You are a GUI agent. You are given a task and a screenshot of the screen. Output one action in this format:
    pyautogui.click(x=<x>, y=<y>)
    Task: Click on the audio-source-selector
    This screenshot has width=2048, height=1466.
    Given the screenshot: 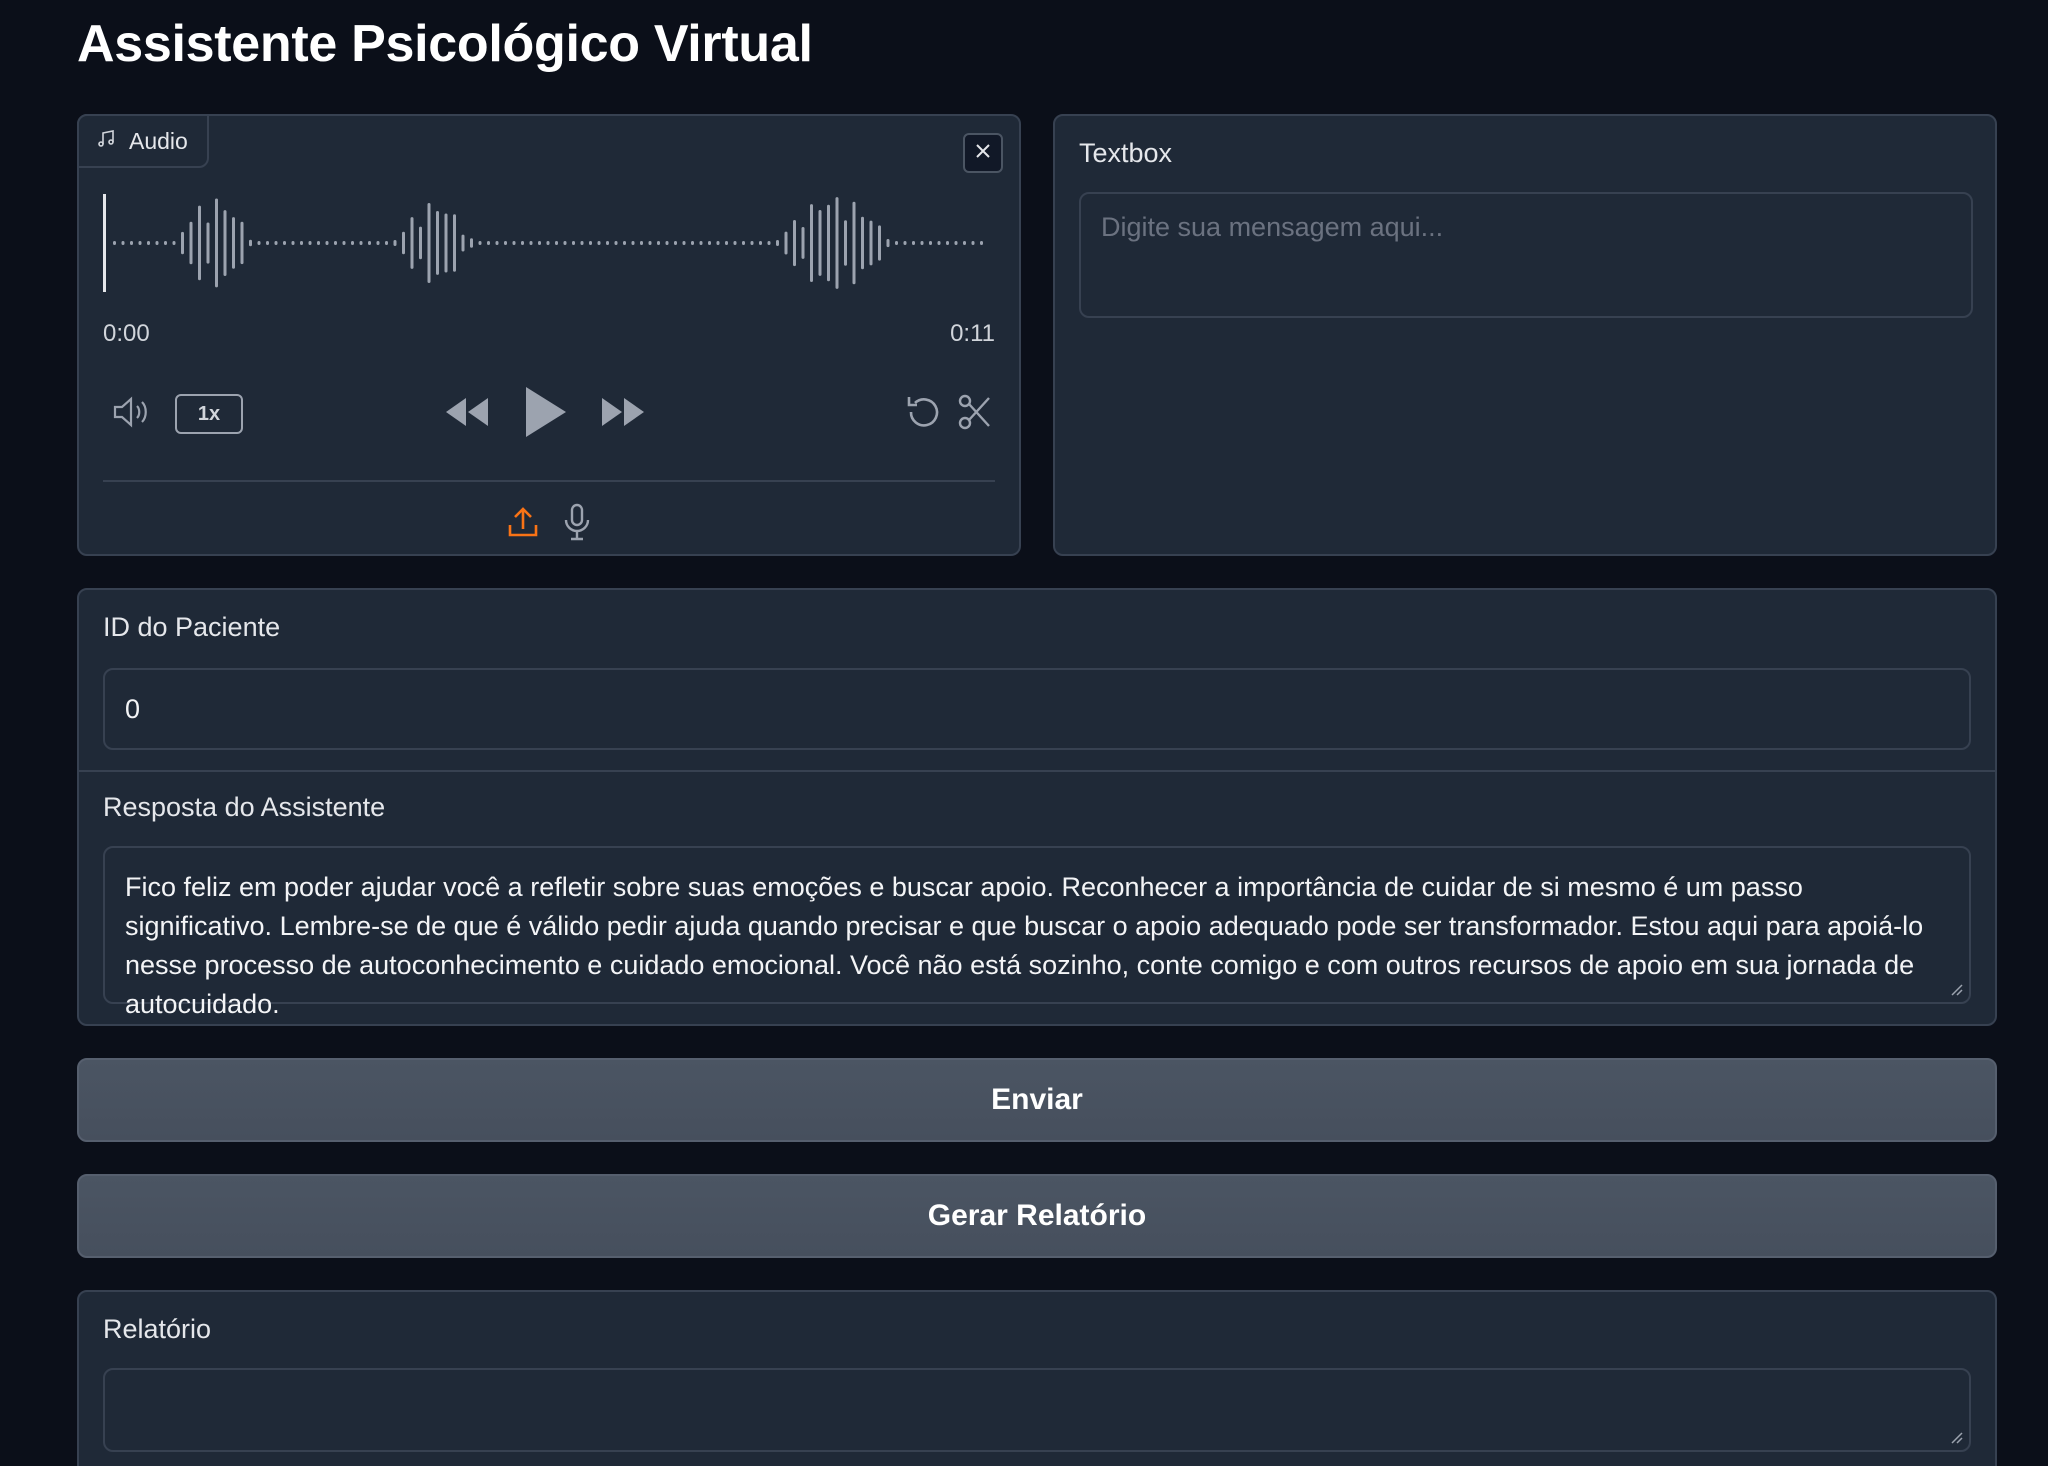 What is the action you would take?
    pyautogui.click(x=549, y=525)
    